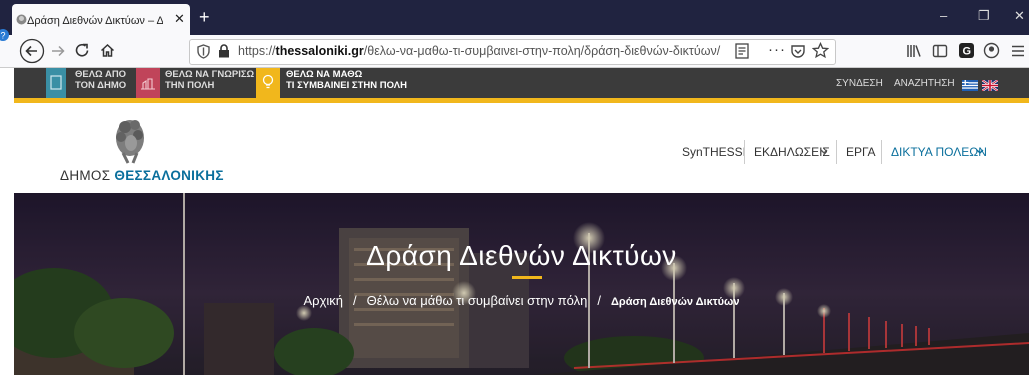  I want to click on pocket-icon, so click(798, 51).